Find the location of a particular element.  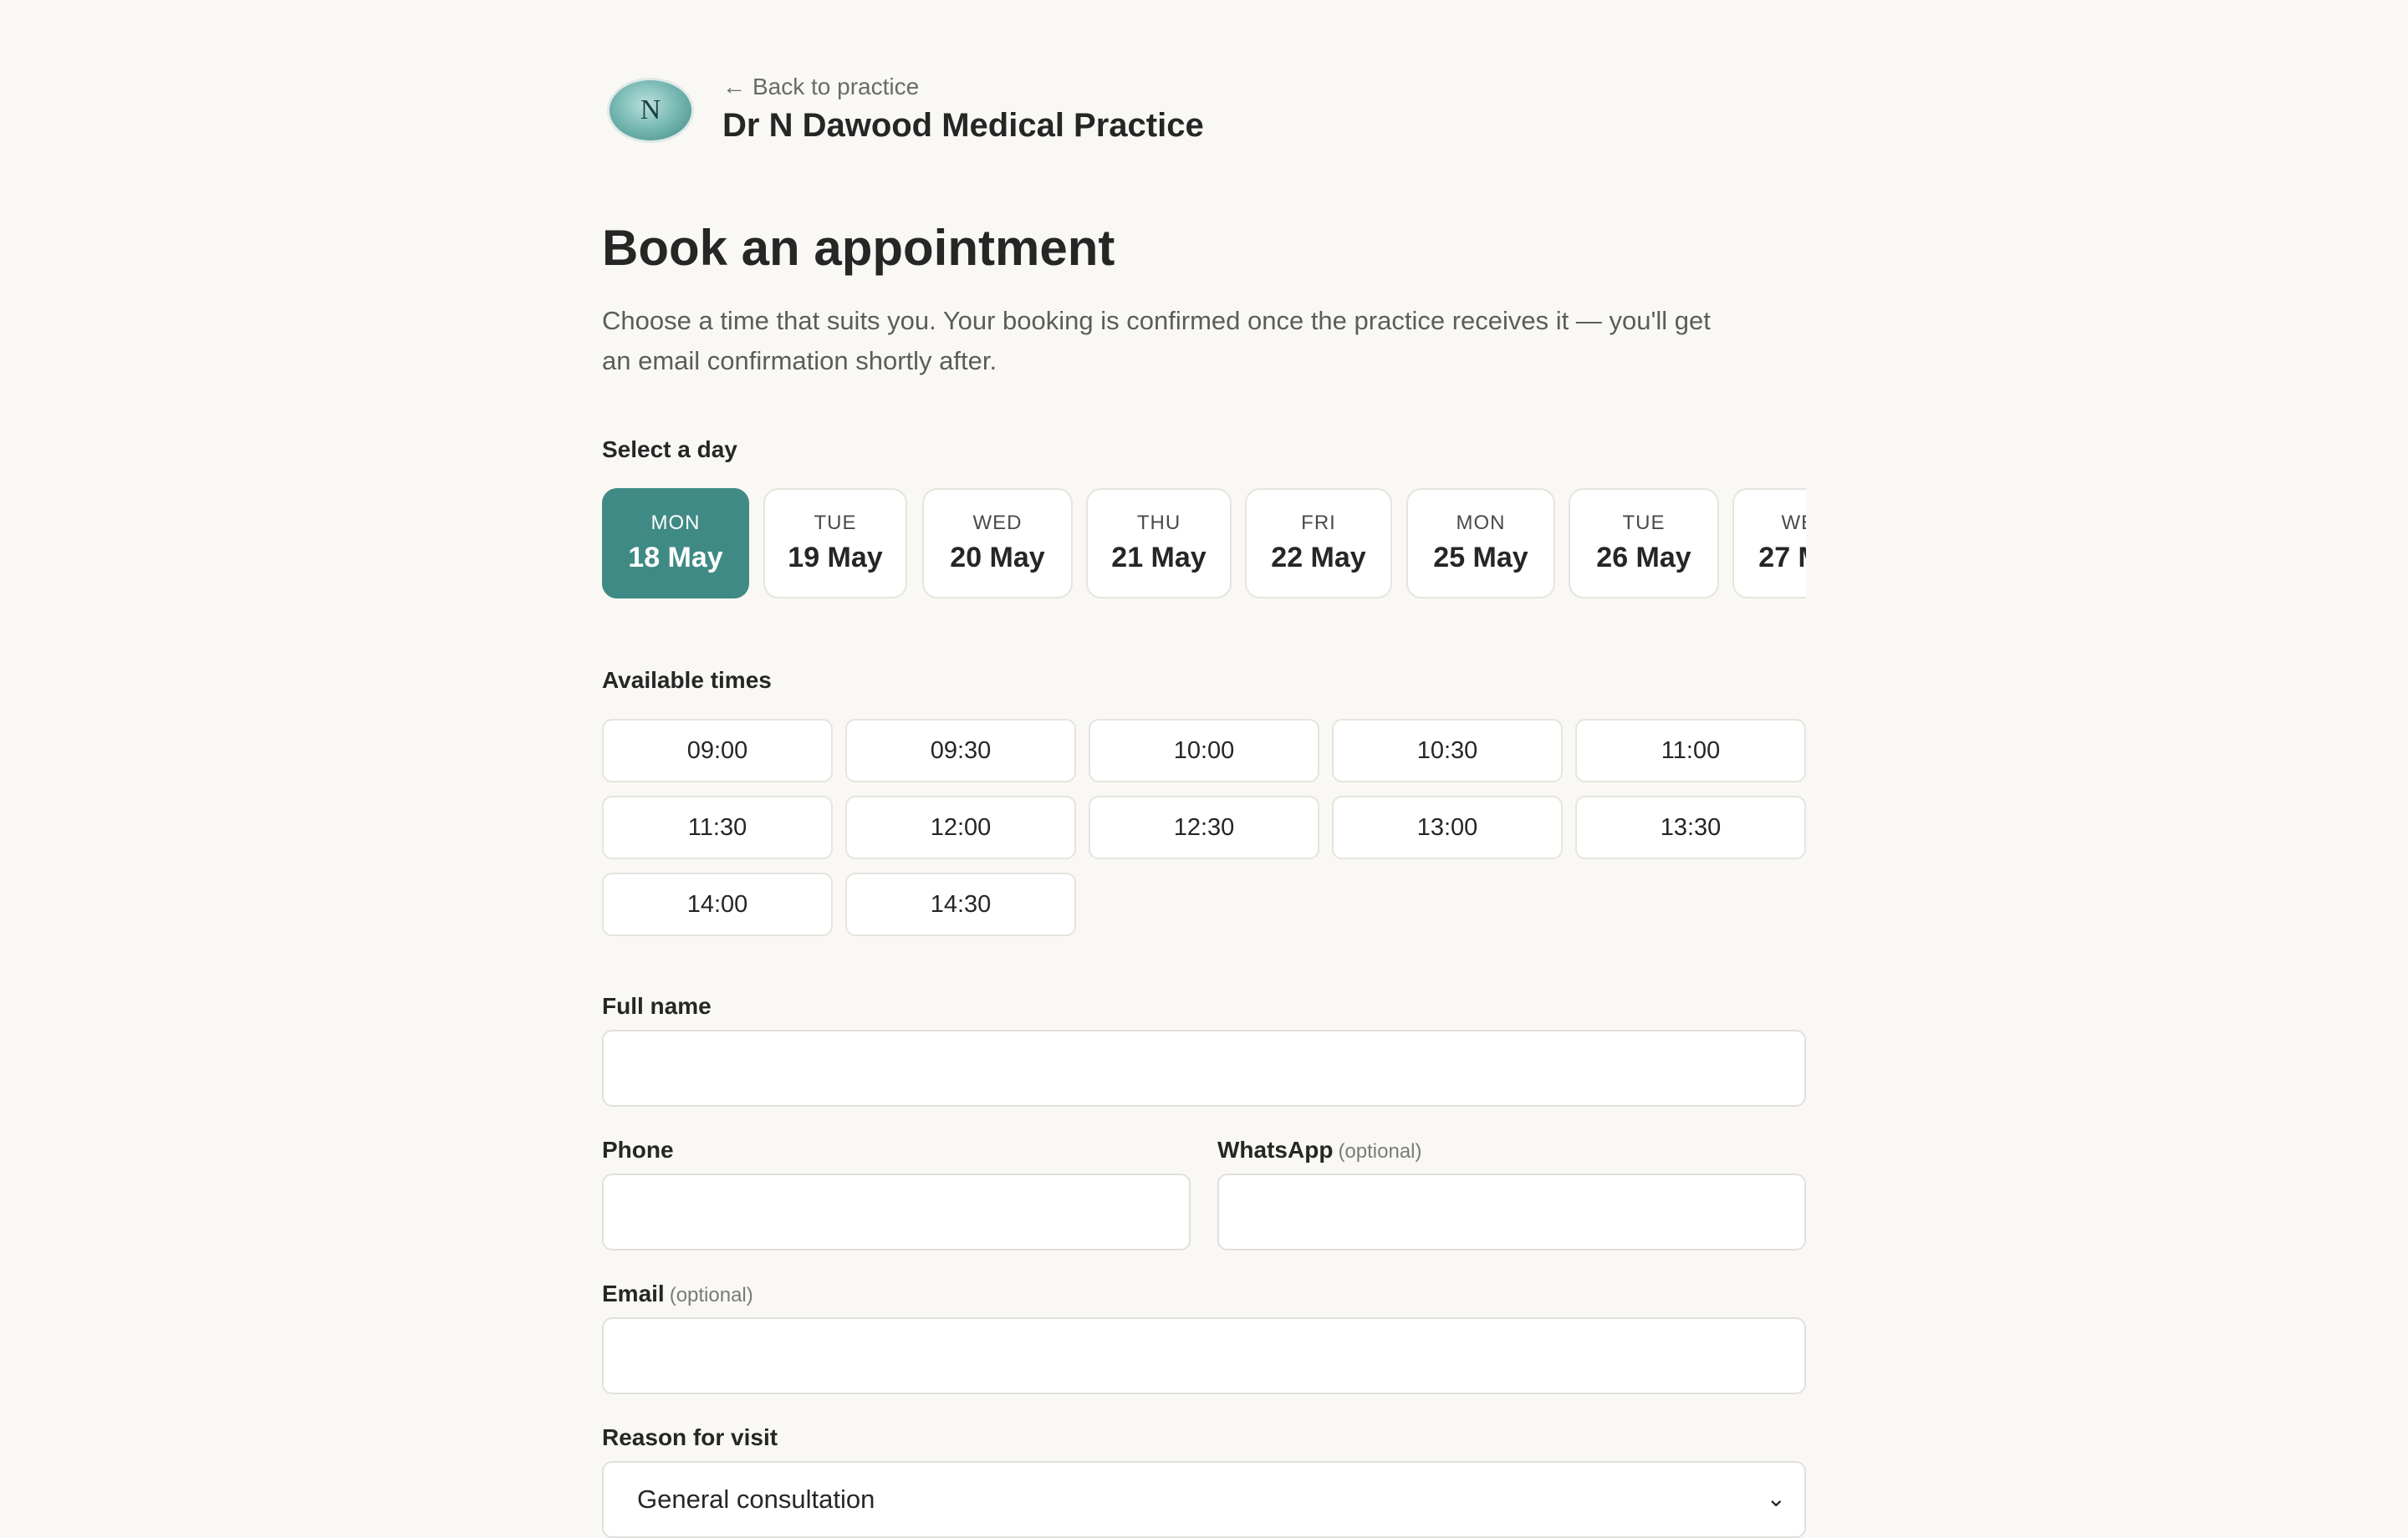

practice-logo: N is located at coordinates (650, 111).